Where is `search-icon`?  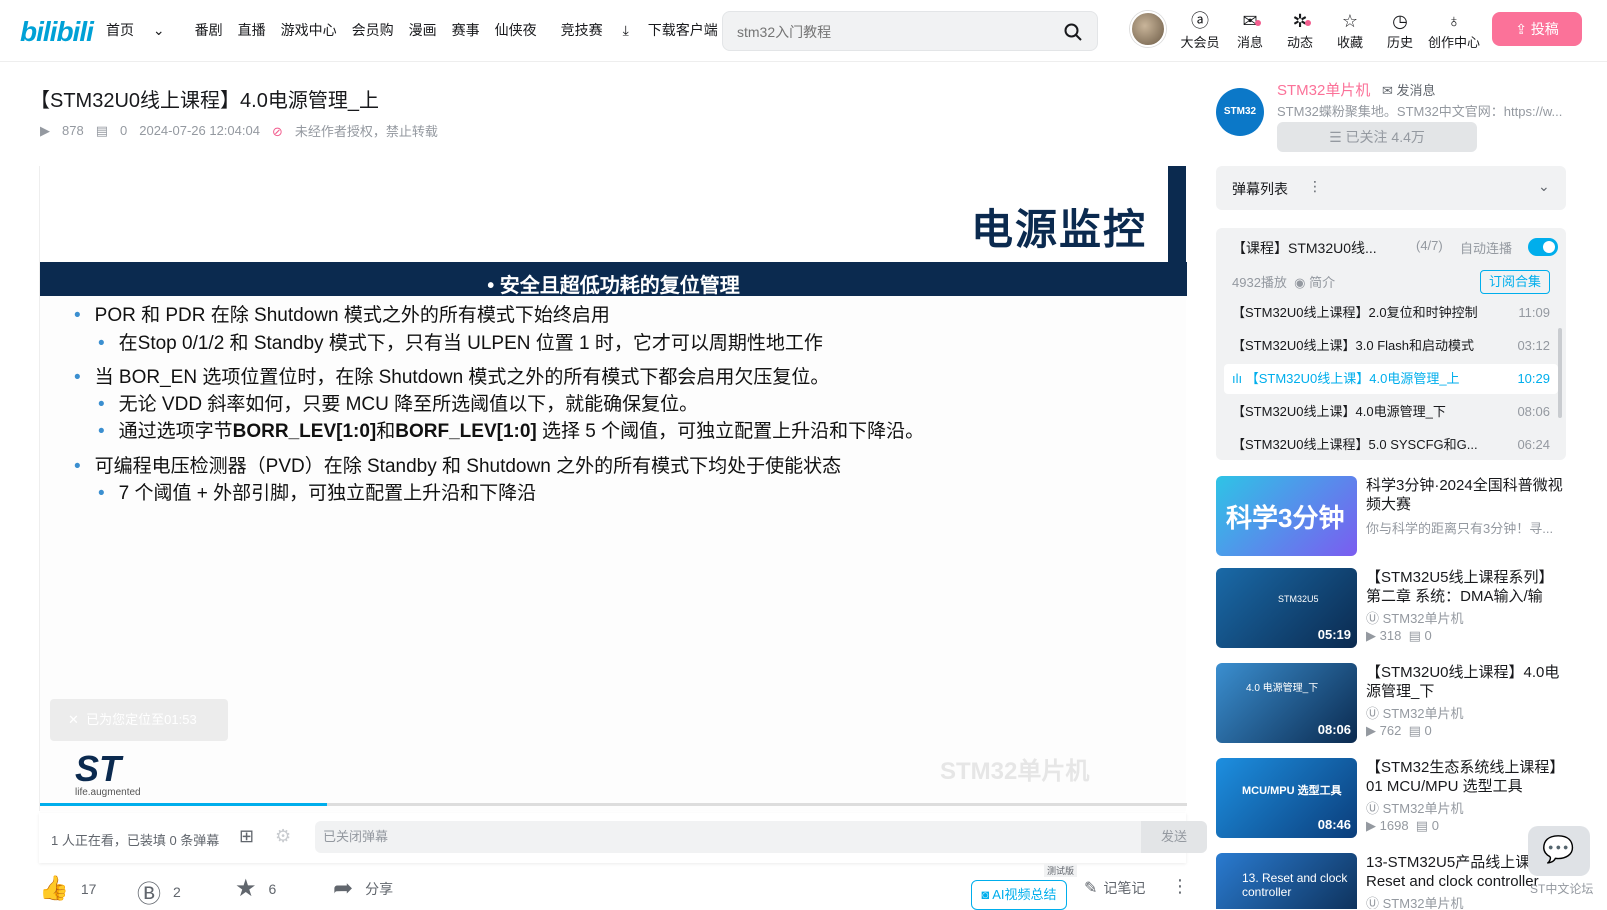
search-icon is located at coordinates (1073, 32).